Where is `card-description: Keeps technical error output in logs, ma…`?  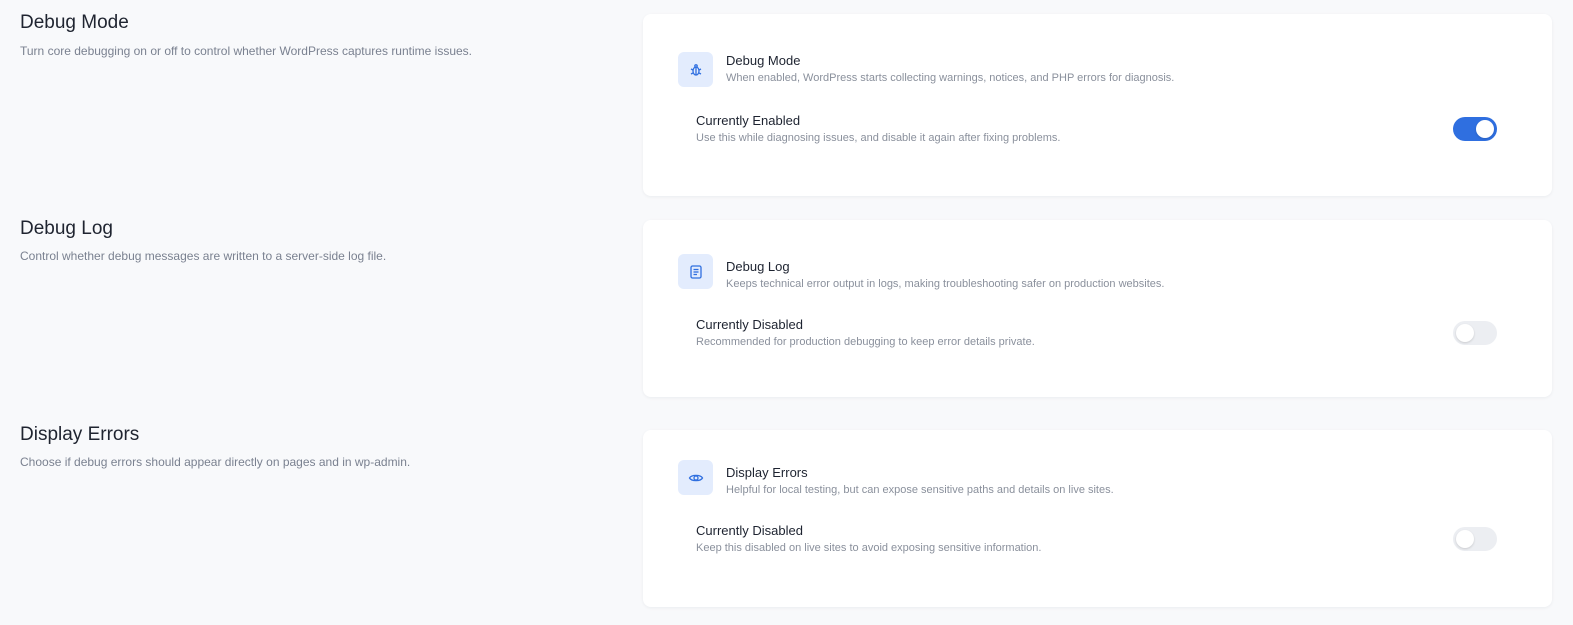
card-description: Keeps technical error output in logs, ma… is located at coordinates (945, 284).